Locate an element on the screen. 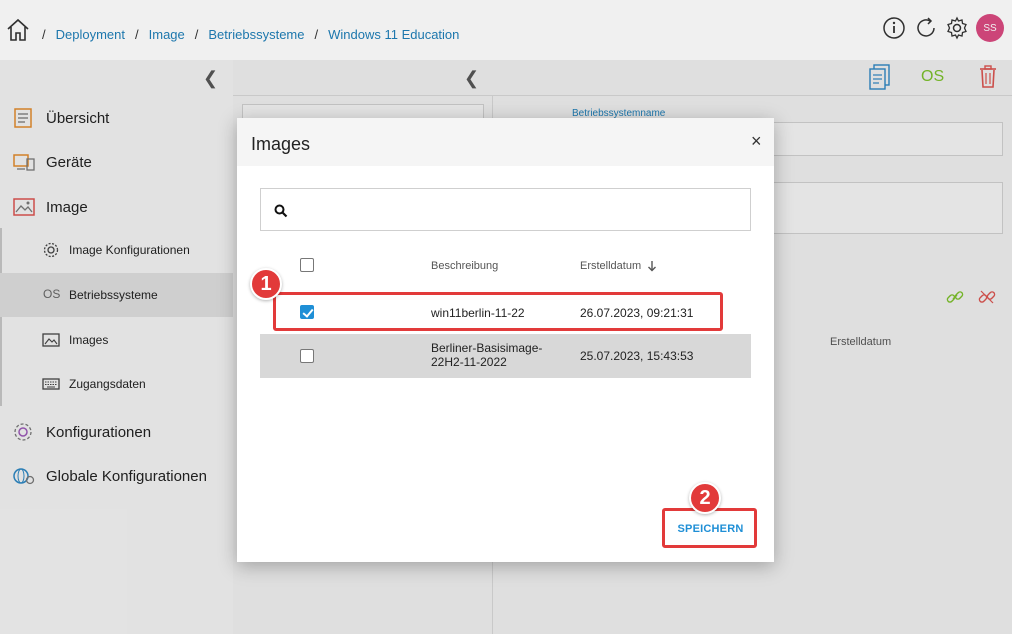  highlight-box-selected-row is located at coordinates (498, 311).